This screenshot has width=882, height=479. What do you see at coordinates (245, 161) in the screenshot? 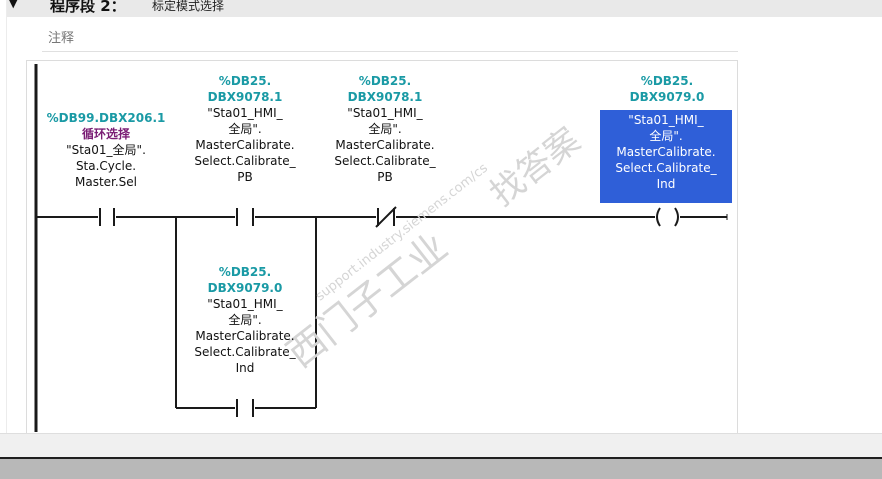
I see `contact-2-tag-line4: Select.Calibrate_` at bounding box center [245, 161].